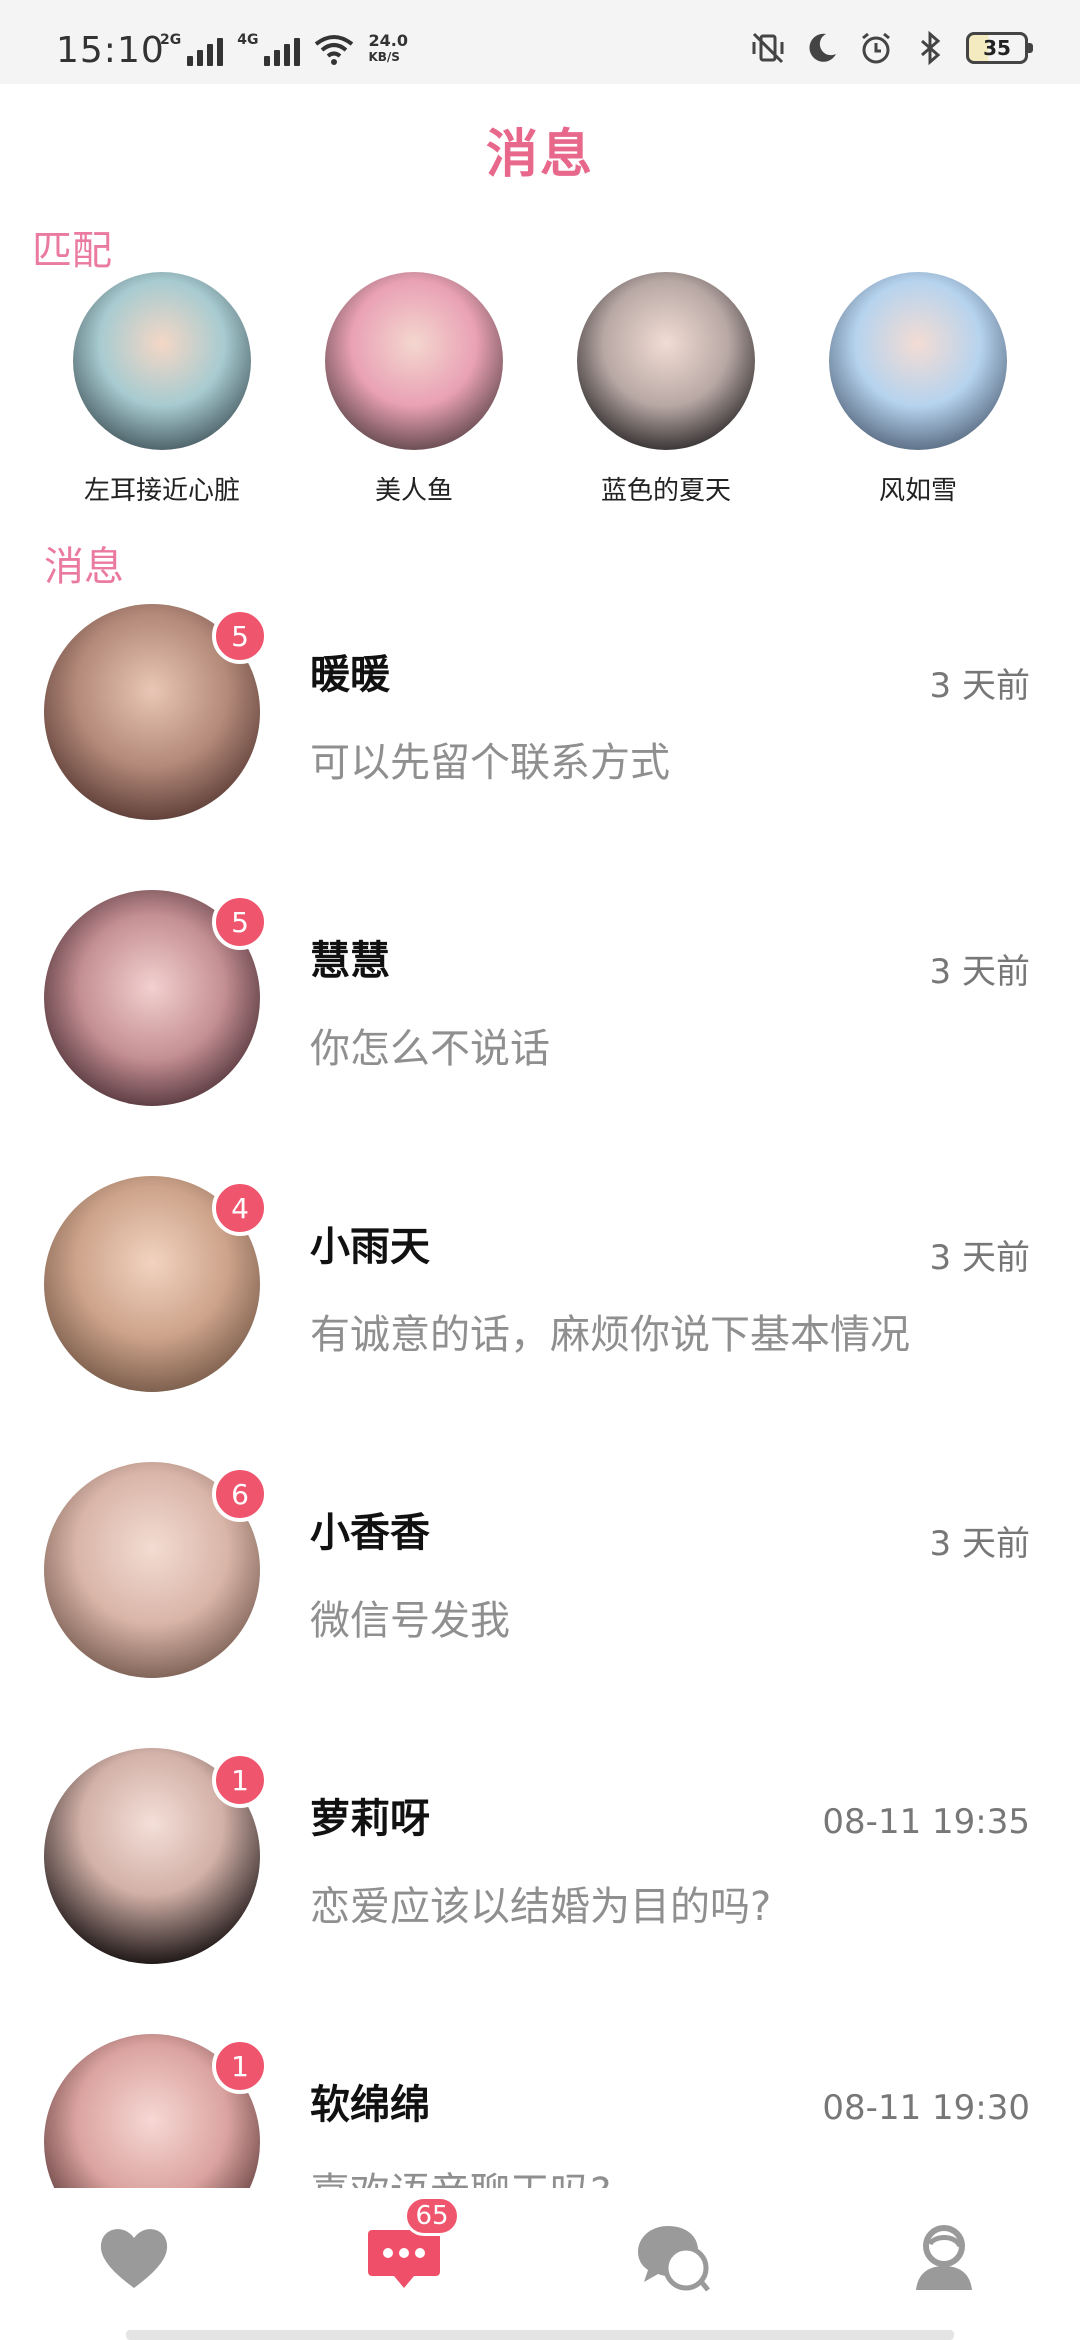 This screenshot has height=2340, width=1080. What do you see at coordinates (768, 48) in the screenshot?
I see `vibrate-off-icon` at bounding box center [768, 48].